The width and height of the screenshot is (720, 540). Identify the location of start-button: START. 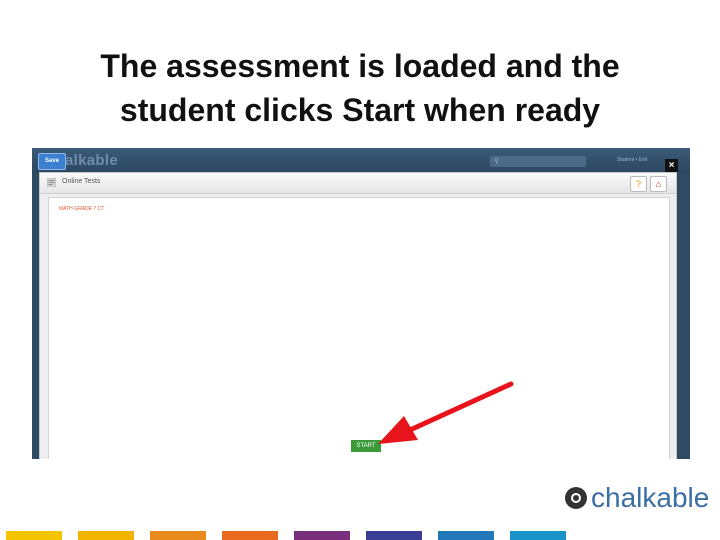
(366, 446).